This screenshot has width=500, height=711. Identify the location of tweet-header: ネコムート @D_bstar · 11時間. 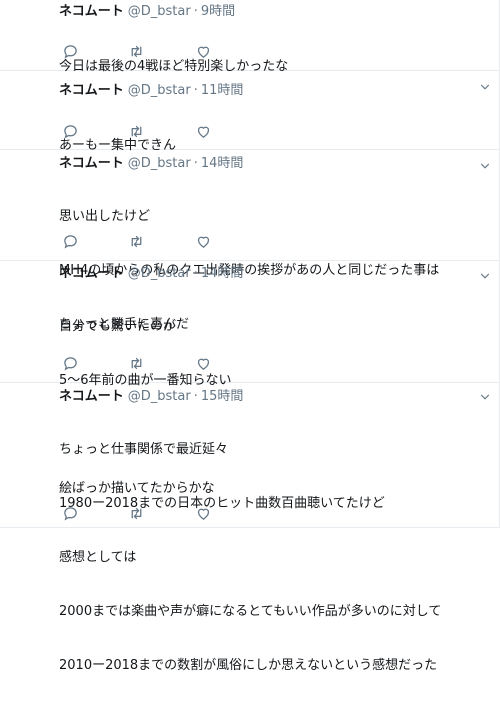
(151, 91).